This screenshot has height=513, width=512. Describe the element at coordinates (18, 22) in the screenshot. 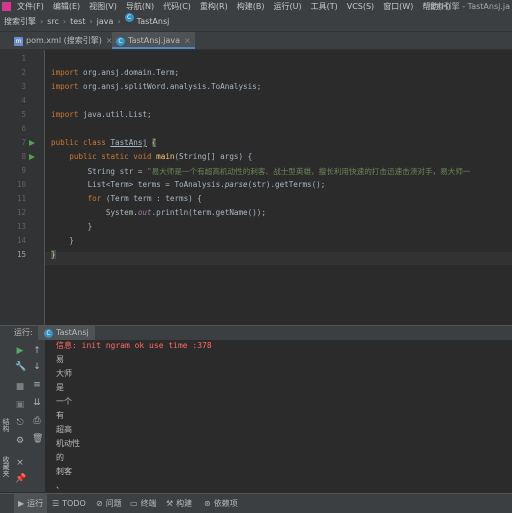

I see `breadcrumb-project: 搜索引擎` at that location.